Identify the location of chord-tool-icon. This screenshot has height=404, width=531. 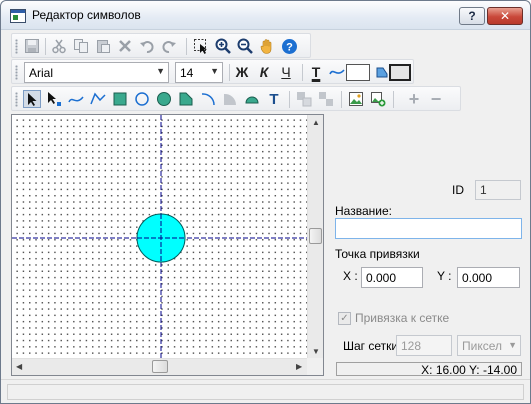
(252, 99).